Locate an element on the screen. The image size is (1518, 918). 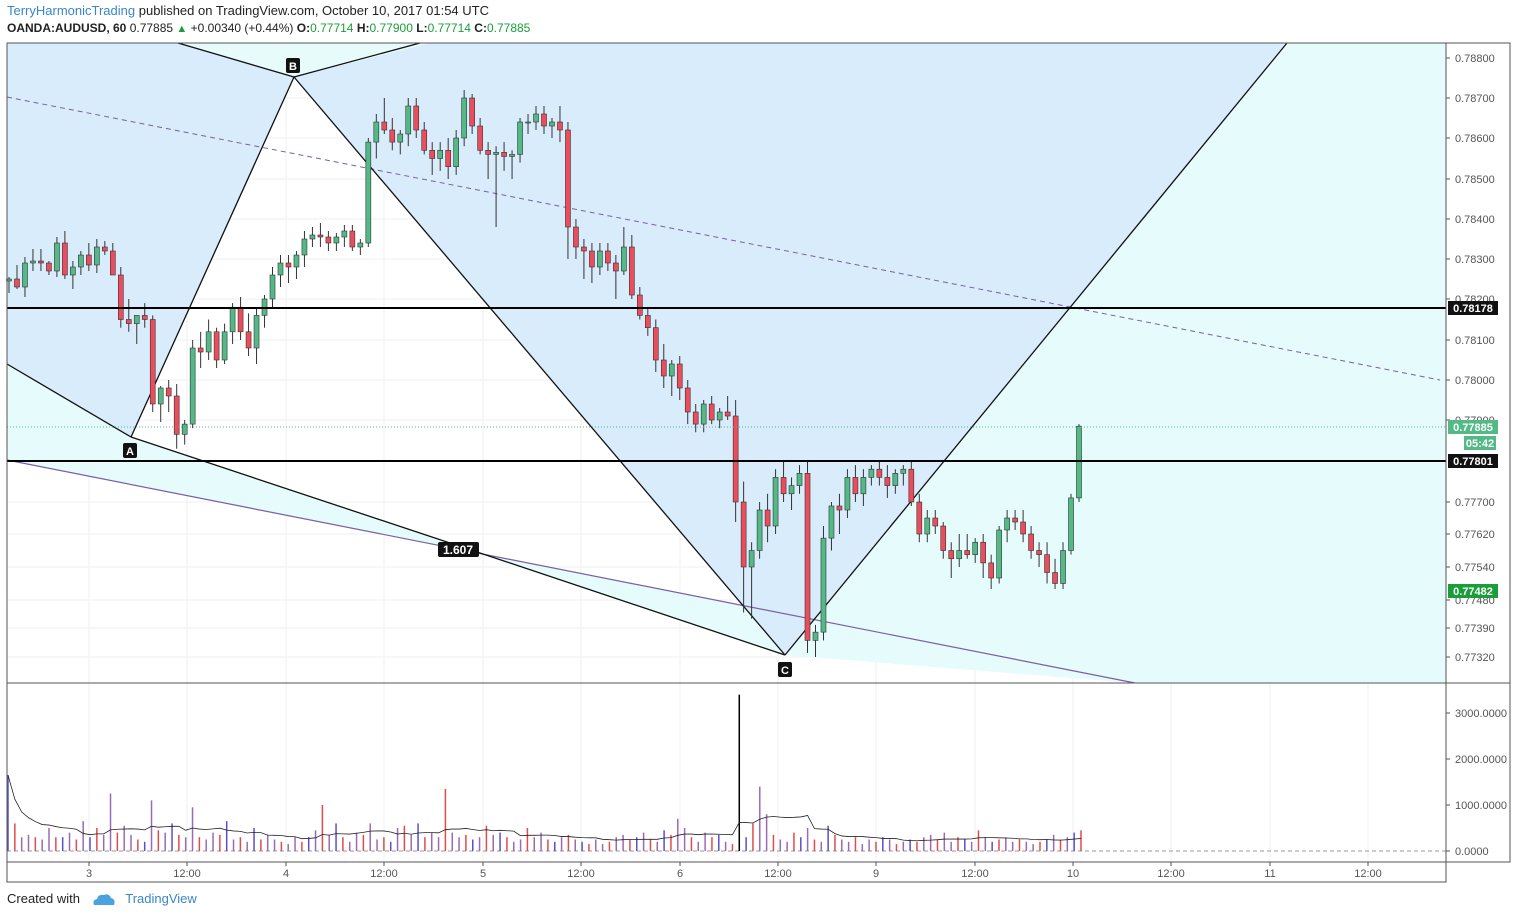
footer: Created with TradingView is located at coordinates (102, 899).